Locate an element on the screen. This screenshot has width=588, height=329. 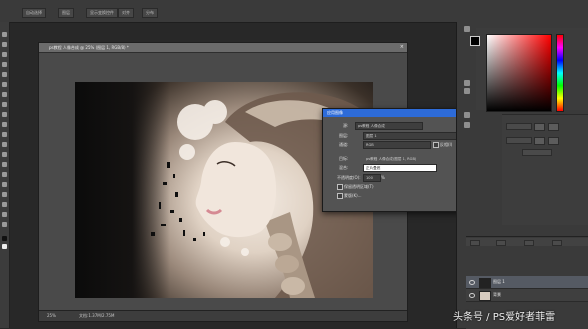
layer-row: 图层 1 is located at coordinates (527, 282).